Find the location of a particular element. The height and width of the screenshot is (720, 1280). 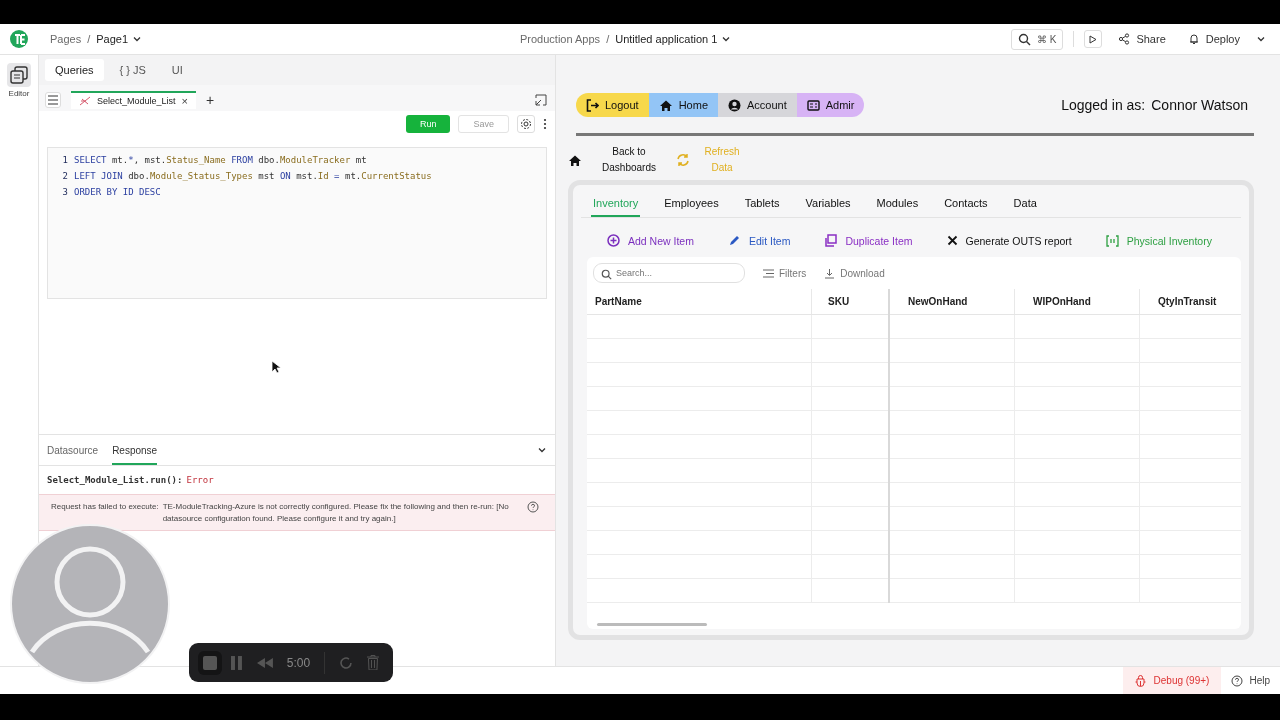

code-editor: 1 SELECT mt.*, mst.Status_Name FROM dbo.ModuleTracker mt 2 LEFT JOIN dbo.Module_Status_Types mst ON mst.Id = mt.CurrentStatus 3 ORDER BY ID DESC is located at coordinates (297, 223).